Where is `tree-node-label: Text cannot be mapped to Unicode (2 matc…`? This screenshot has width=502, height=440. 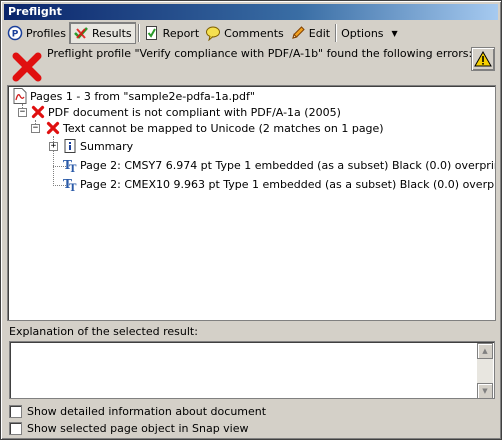
tree-node-label: Text cannot be mapped to Unicode (2 matc… is located at coordinates (223, 128).